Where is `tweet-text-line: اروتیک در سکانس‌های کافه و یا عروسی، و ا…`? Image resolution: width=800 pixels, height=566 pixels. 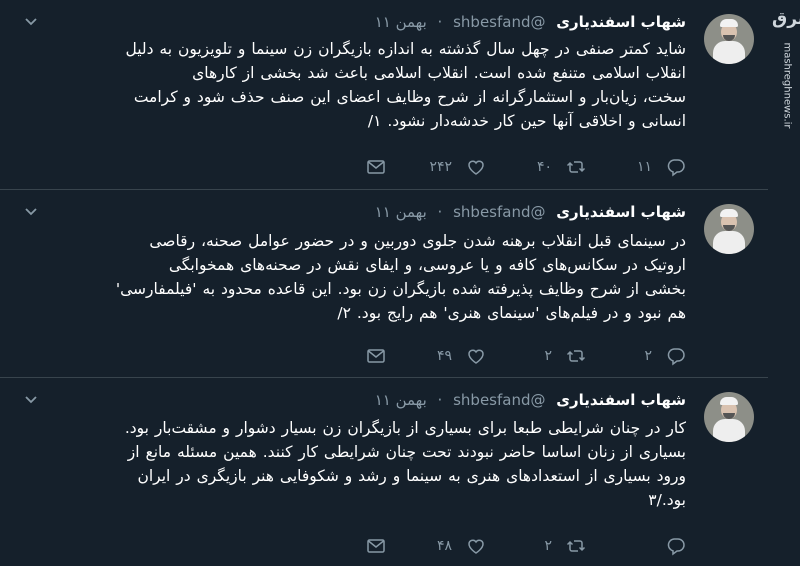 tweet-text-line: اروتیک در سکانس‌های کافه و یا عروسی، و ا… is located at coordinates (427, 265).